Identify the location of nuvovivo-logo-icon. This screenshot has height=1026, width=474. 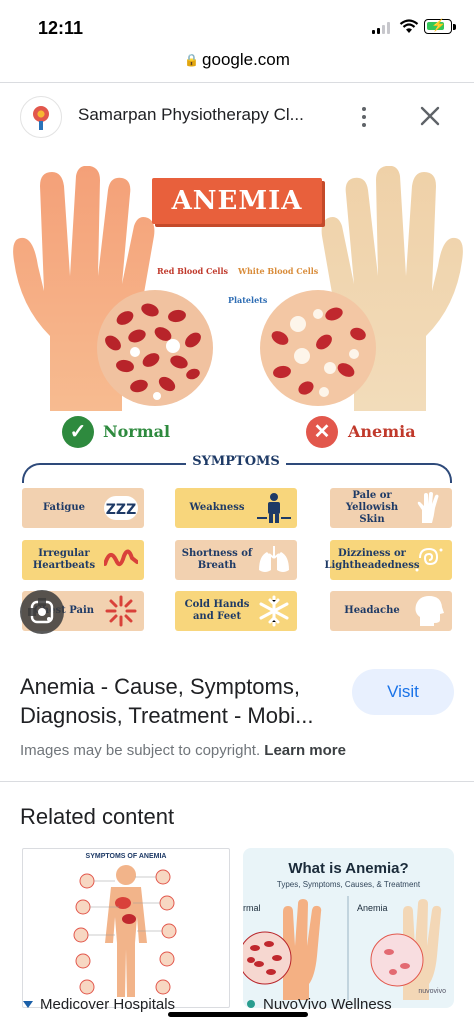
(251, 1004).